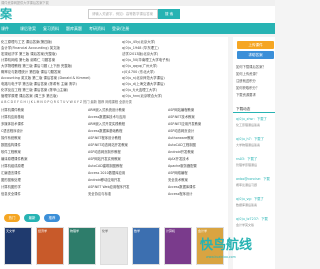 Image resolution: width=320 pixels, height=269 pixels. Describe the element at coordinates (169, 14) in the screenshot. I see `search-button: 搜 索` at that location.